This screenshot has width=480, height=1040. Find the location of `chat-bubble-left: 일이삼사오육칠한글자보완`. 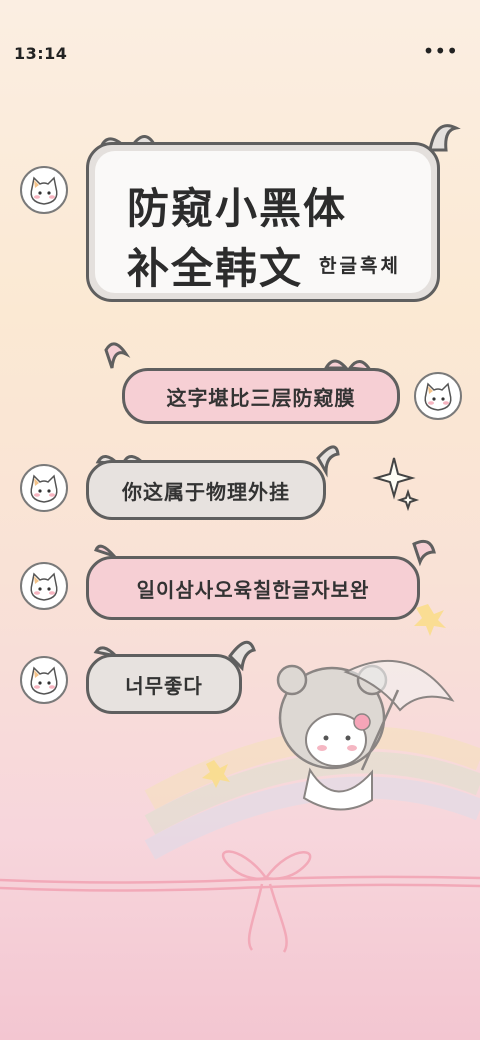

chat-bubble-left: 일이삼사오육칠한글자보완 is located at coordinates (253, 588).